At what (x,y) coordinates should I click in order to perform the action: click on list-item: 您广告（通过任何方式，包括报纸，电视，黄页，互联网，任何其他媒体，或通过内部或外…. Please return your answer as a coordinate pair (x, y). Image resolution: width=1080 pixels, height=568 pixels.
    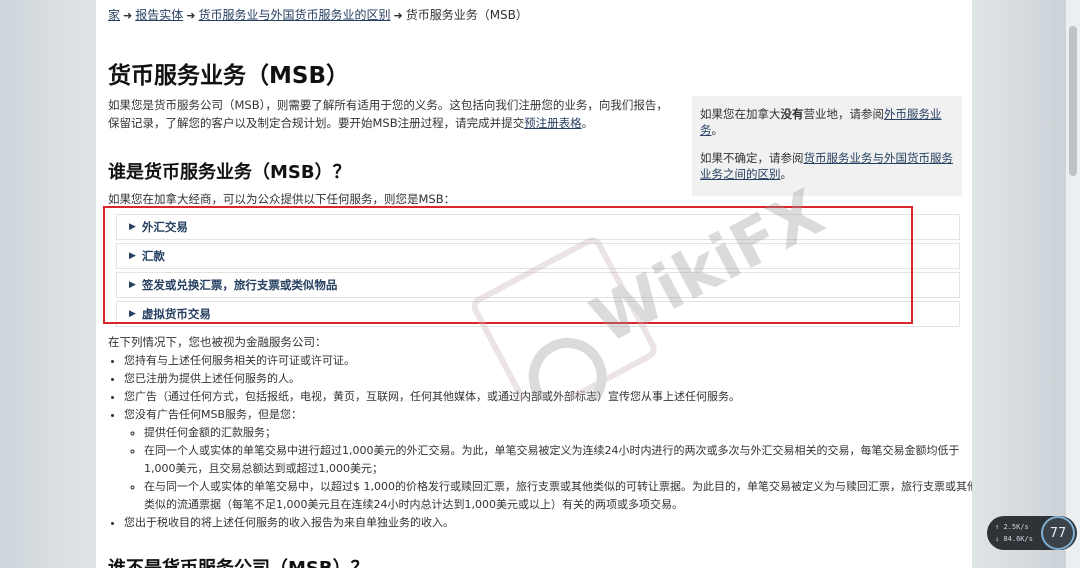
    Looking at the image, I should click on (548, 397).